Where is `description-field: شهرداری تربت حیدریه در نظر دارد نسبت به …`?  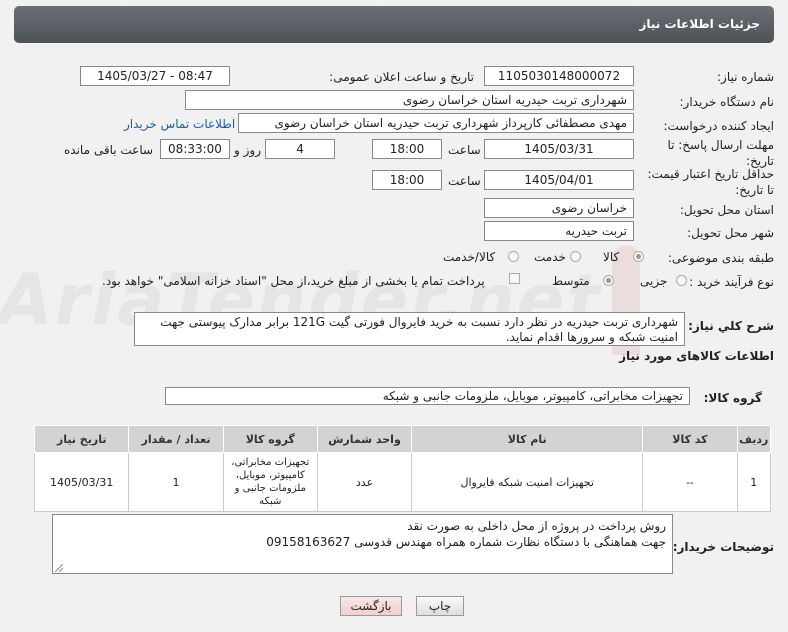
description-field: شهرداری تربت حیدریه در نظر دارد نسبت به … is located at coordinates (409, 329).